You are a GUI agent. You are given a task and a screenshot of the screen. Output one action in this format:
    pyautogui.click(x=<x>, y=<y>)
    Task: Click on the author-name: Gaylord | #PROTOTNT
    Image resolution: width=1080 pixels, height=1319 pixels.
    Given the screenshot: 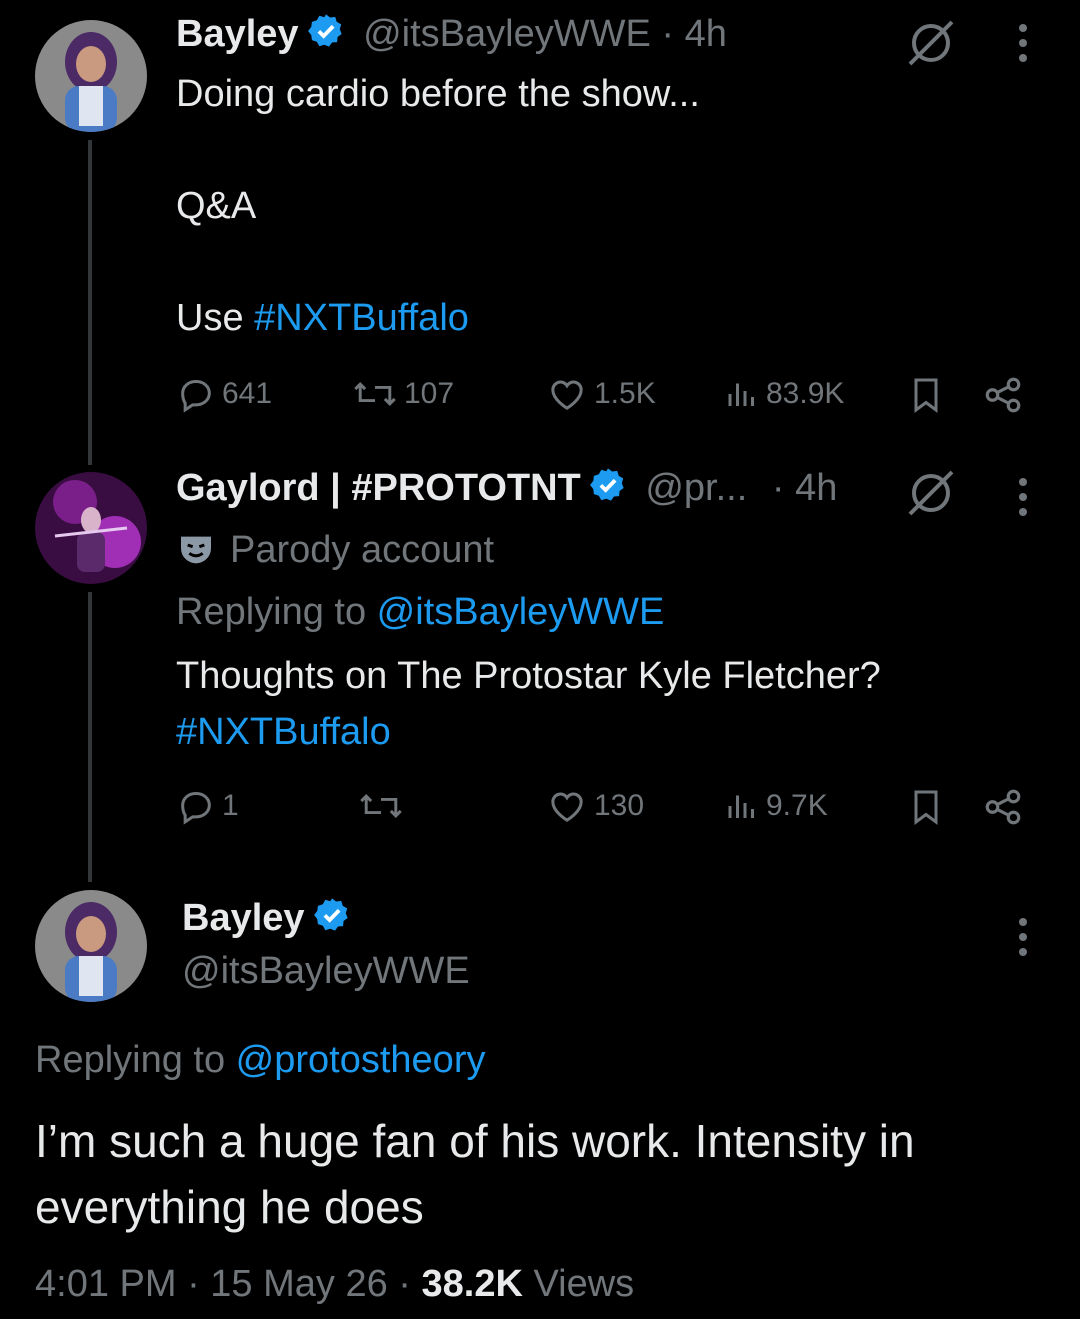 What is the action you would take?
    pyautogui.click(x=378, y=488)
    